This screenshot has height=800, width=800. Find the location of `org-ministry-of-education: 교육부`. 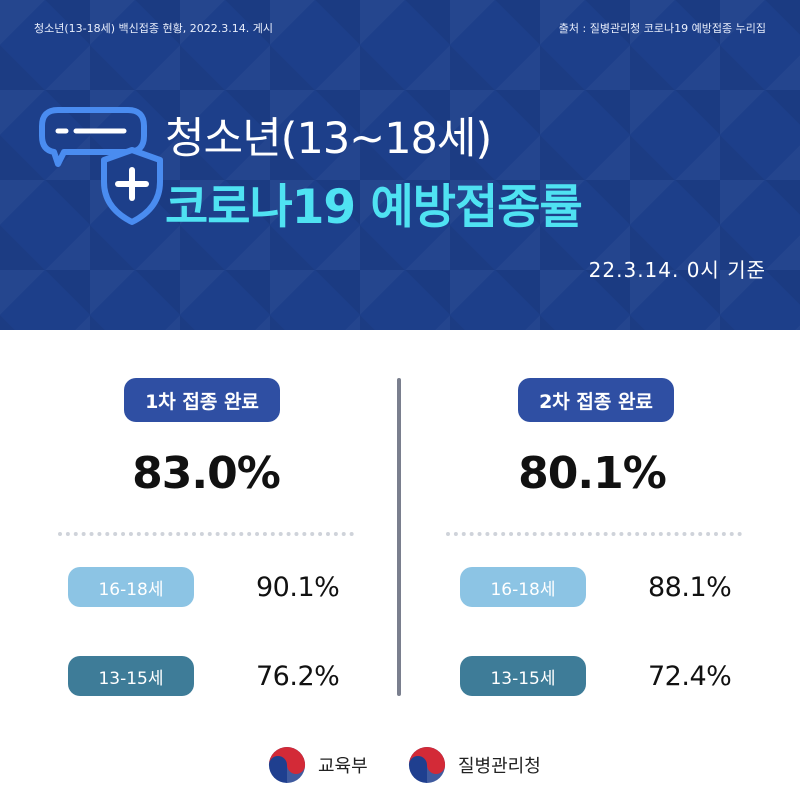

org-ministry-of-education: 교육부 is located at coordinates (318, 765).